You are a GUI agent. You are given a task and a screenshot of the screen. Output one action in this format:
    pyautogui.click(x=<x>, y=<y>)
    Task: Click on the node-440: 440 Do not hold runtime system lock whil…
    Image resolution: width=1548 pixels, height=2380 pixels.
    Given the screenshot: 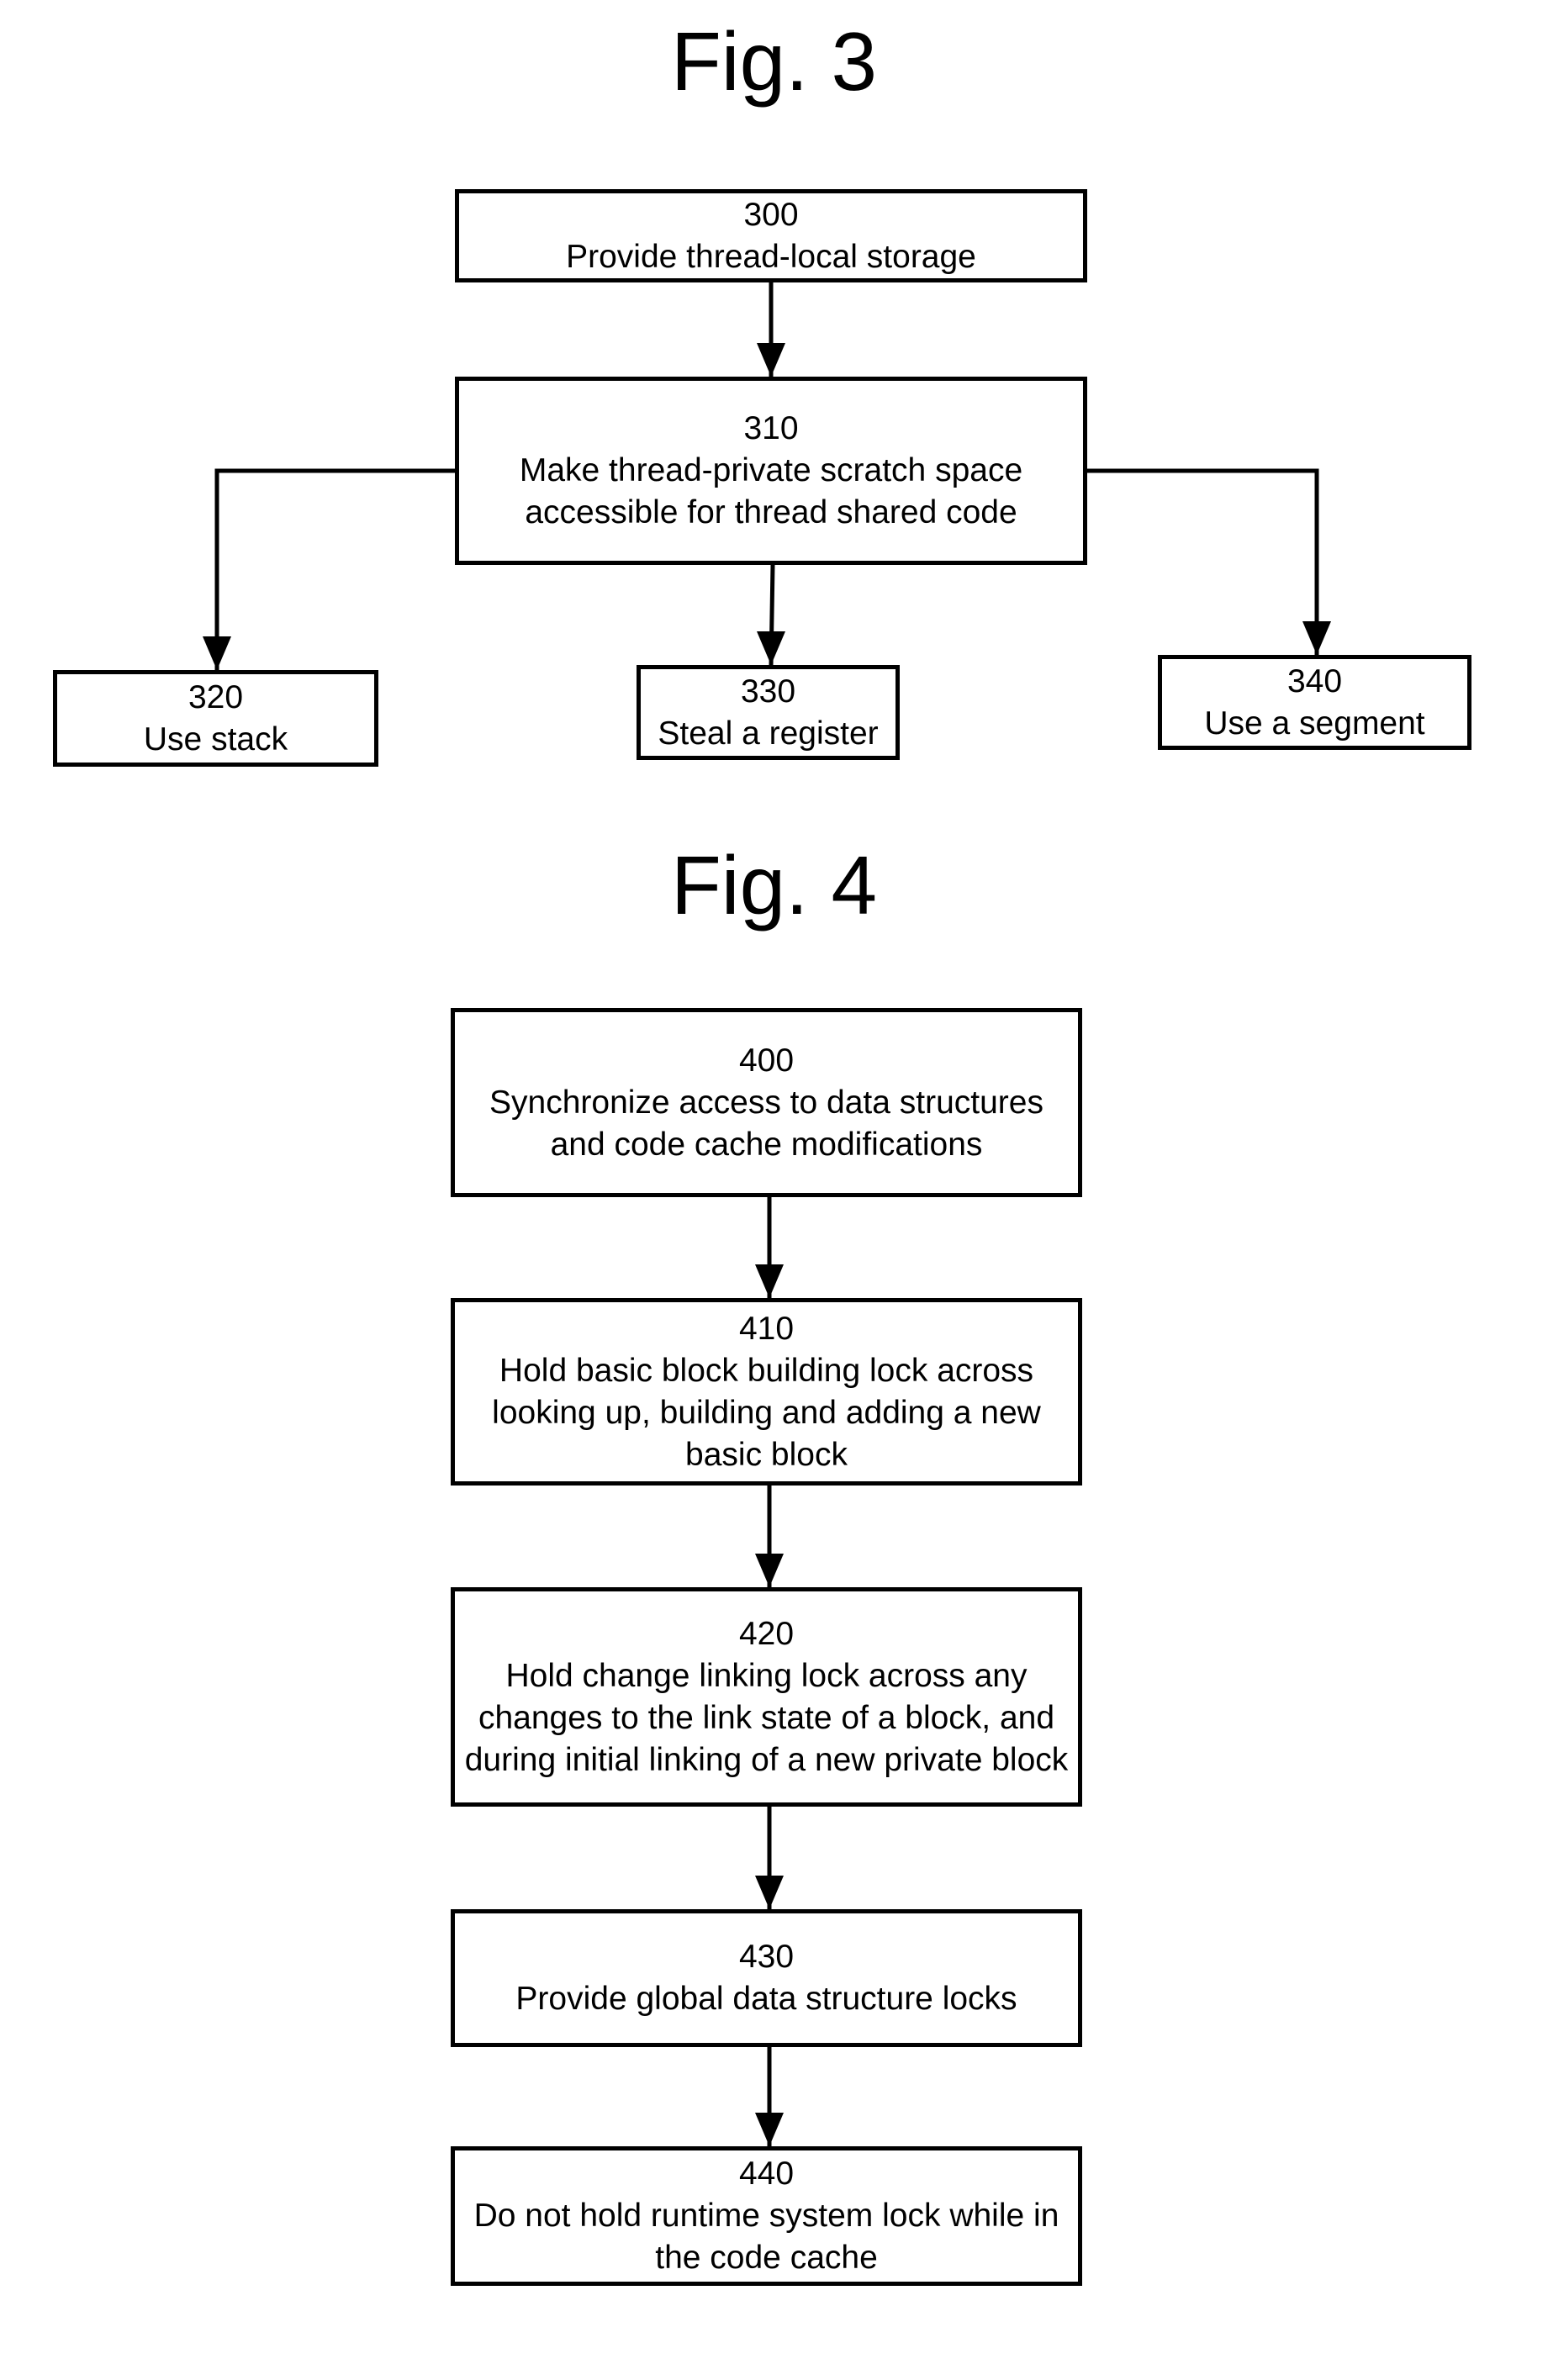 What is the action you would take?
    pyautogui.click(x=766, y=2216)
    